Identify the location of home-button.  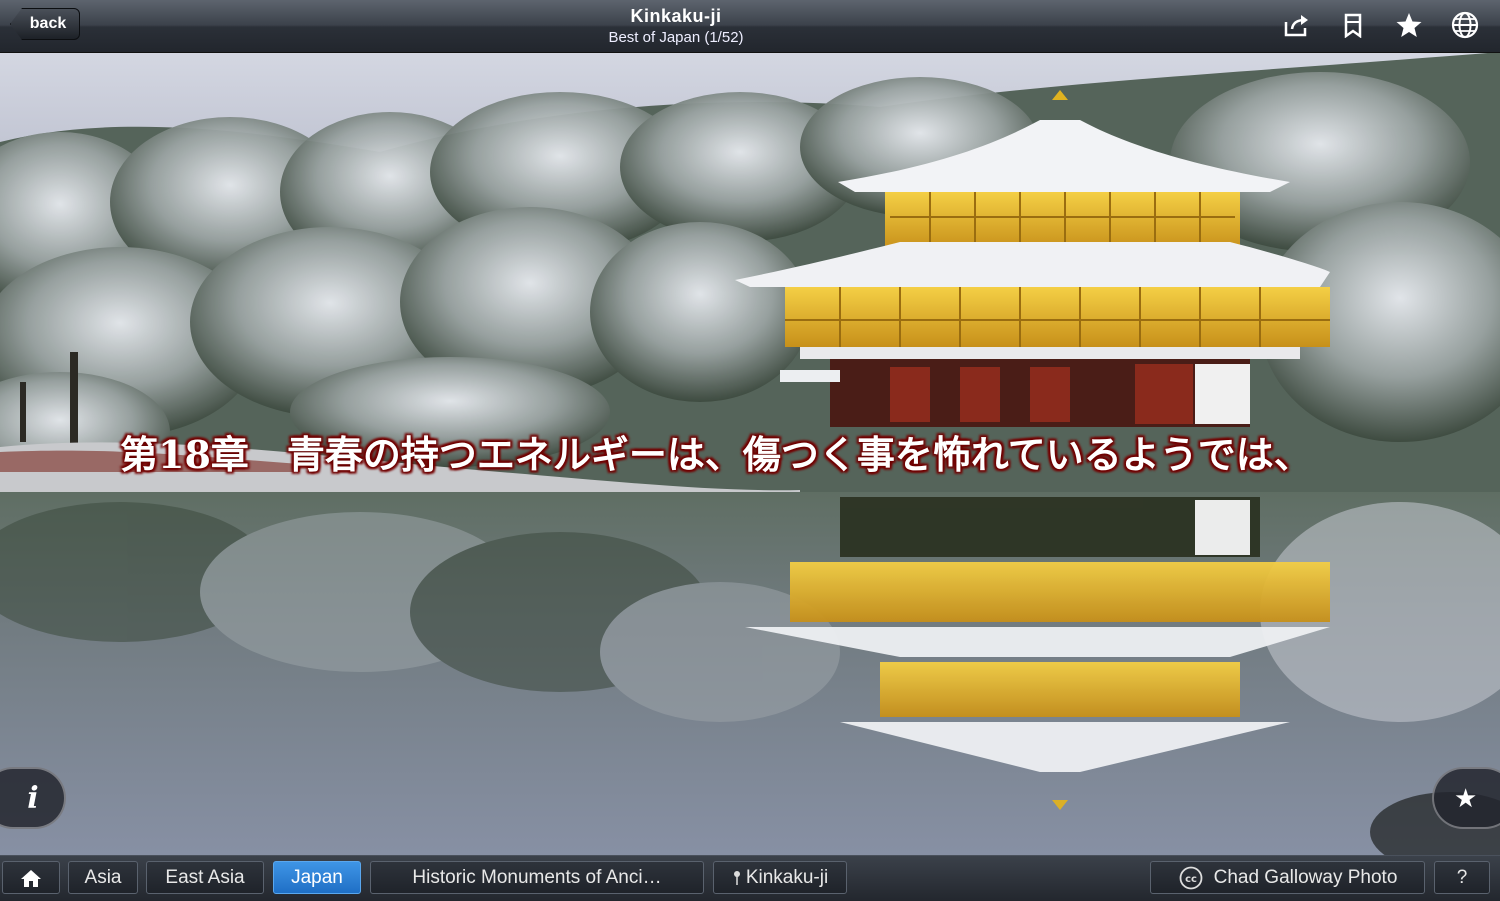
(31, 877).